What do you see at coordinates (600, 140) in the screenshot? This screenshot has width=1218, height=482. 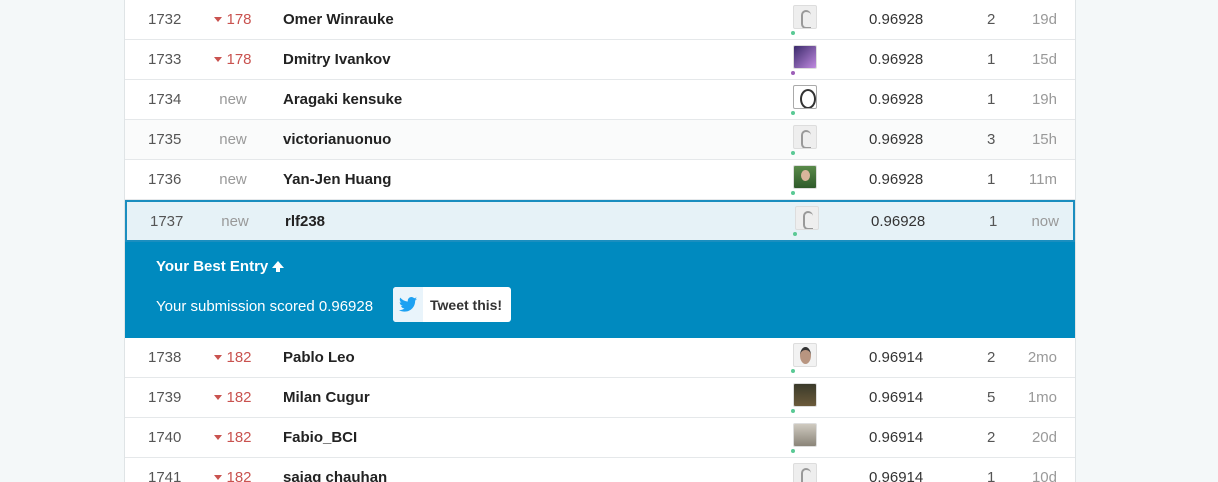 I see `table-row: 1735 new victorianuonuo 0.96928 3 15h` at bounding box center [600, 140].